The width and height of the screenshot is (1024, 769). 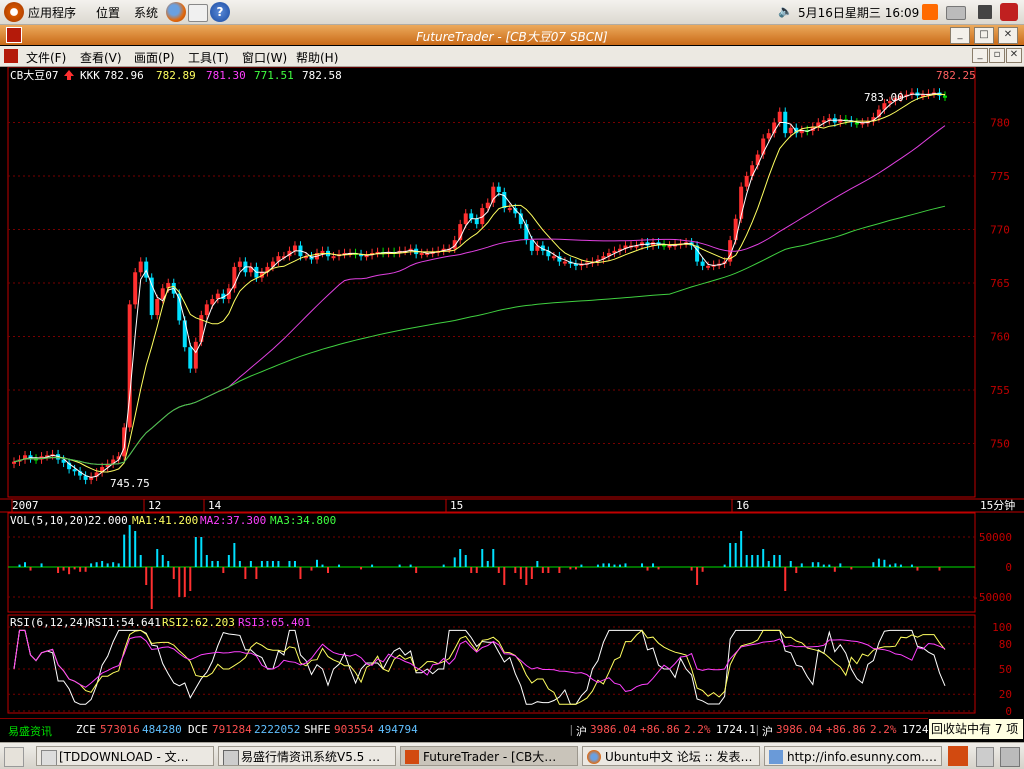 I want to click on workspace-switcher-icon, so click(x=985, y=757).